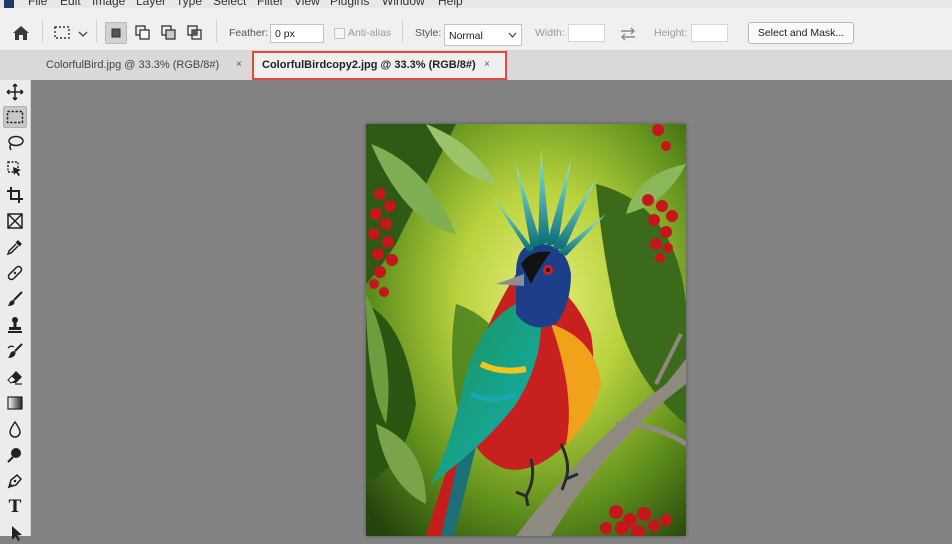  Describe the element at coordinates (15, 533) in the screenshot. I see `path-select-icon` at that location.